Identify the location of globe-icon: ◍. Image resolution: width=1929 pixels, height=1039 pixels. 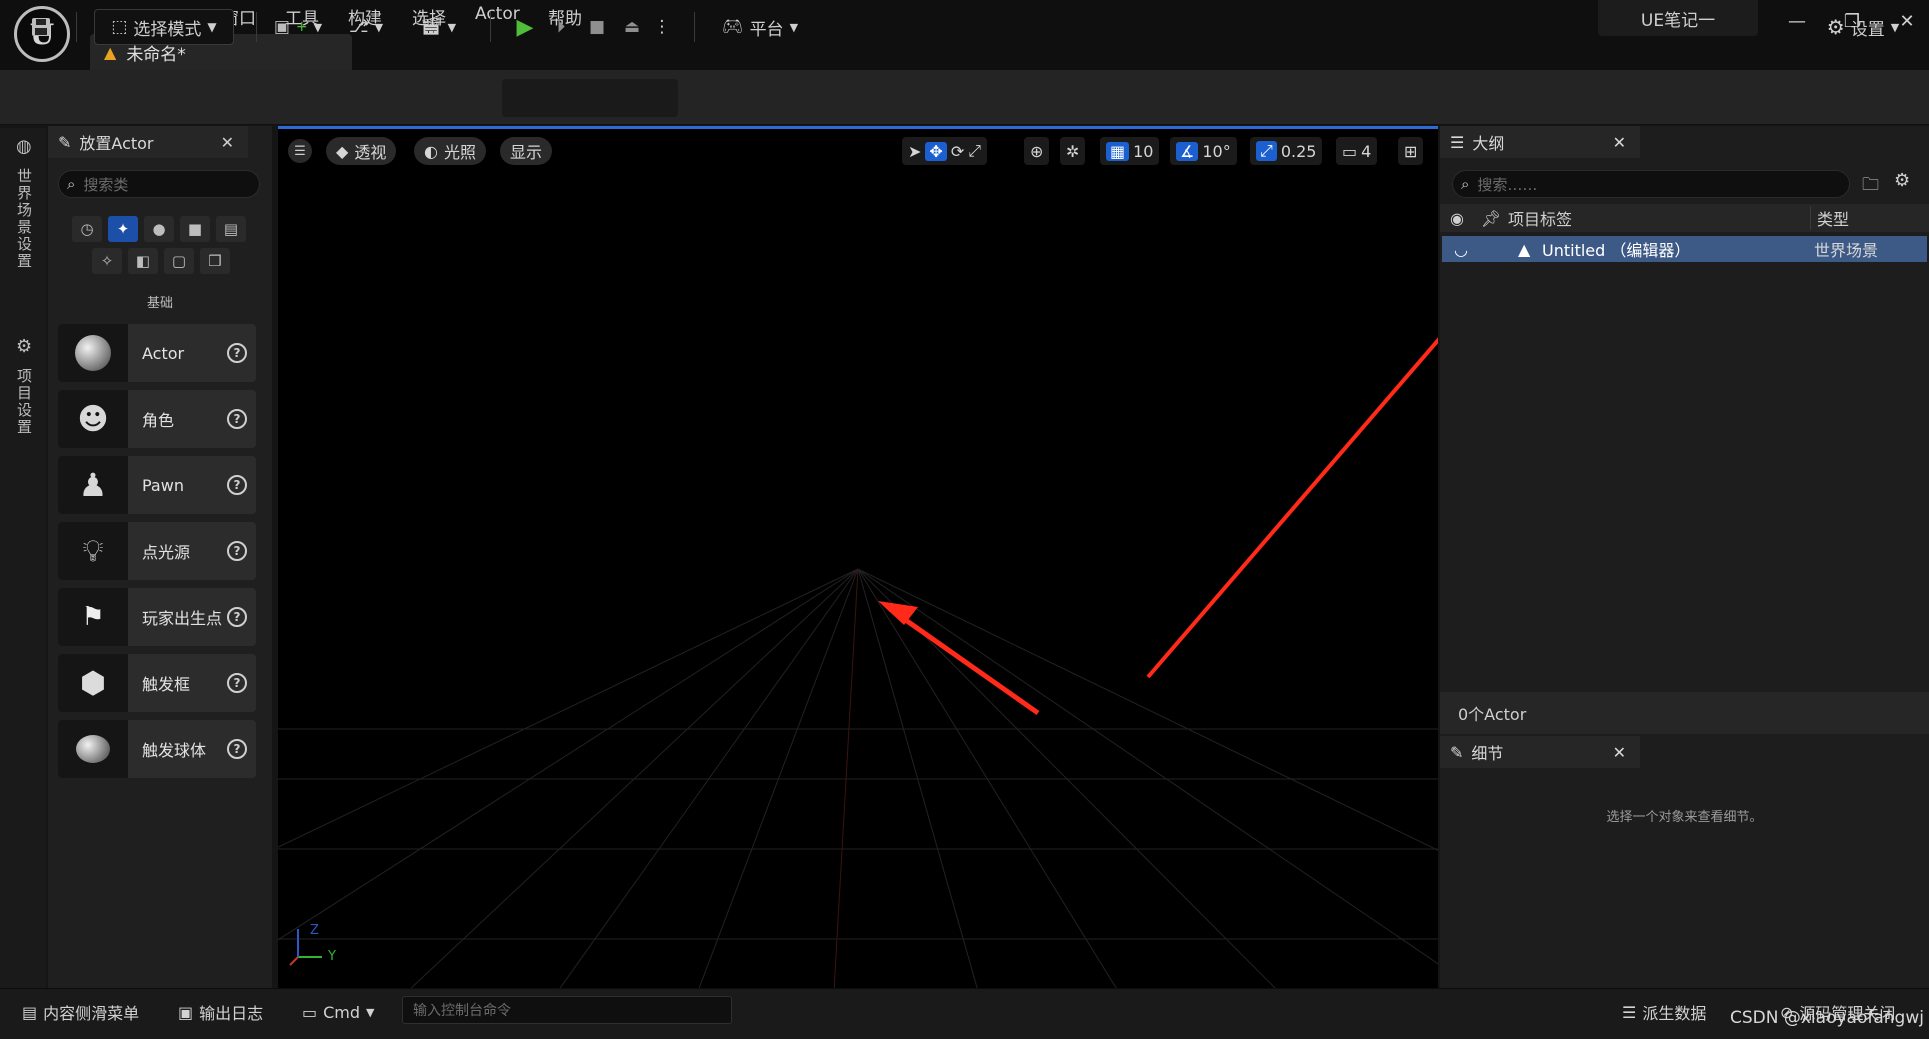
(24, 146).